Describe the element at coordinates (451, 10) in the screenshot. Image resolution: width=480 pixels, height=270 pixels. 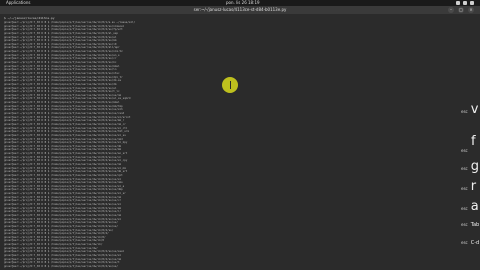
I see `minimize-icon: –` at that location.